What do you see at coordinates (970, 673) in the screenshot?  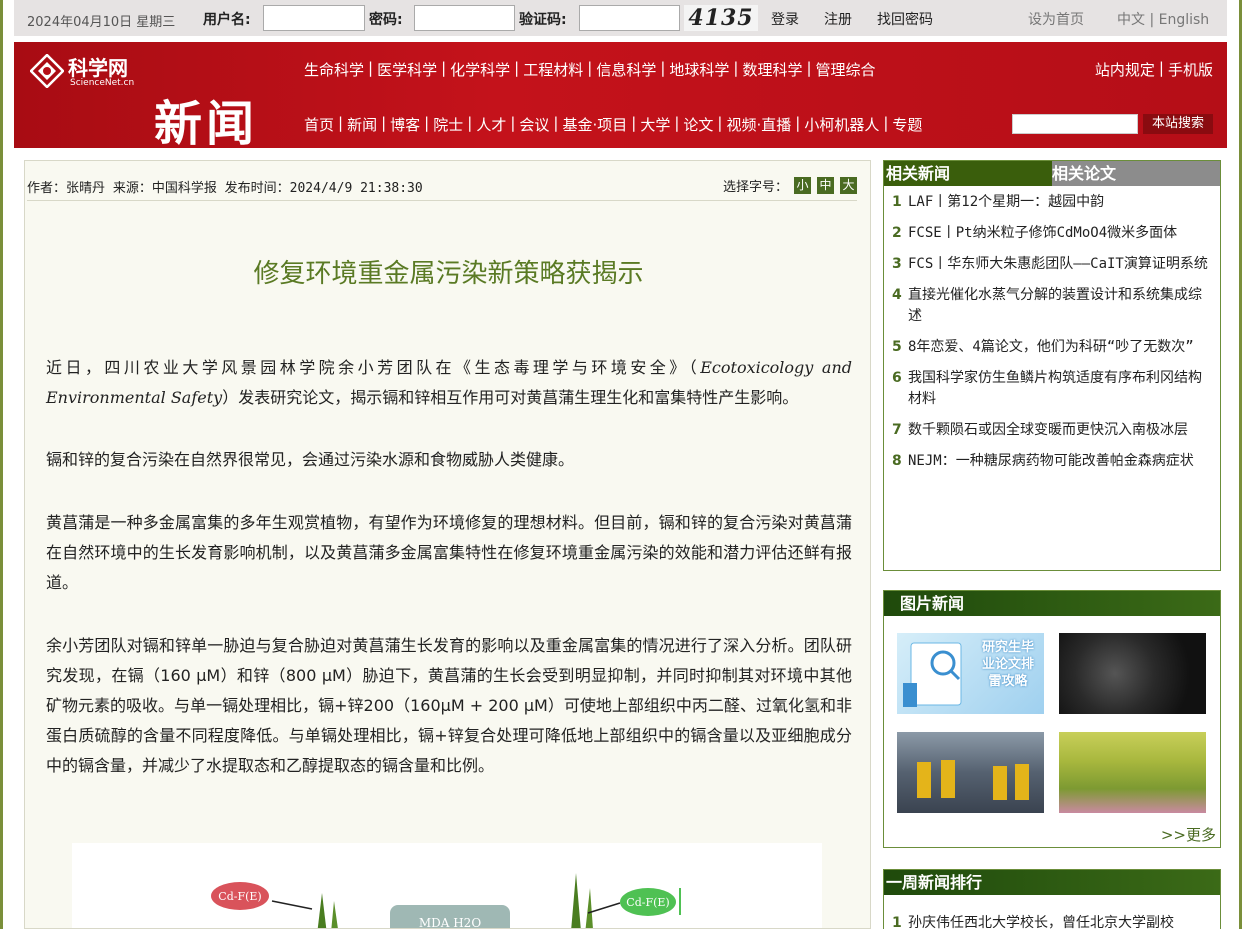 I see `photo-thesis-guide: 研究生毕业论文排雷攻略` at bounding box center [970, 673].